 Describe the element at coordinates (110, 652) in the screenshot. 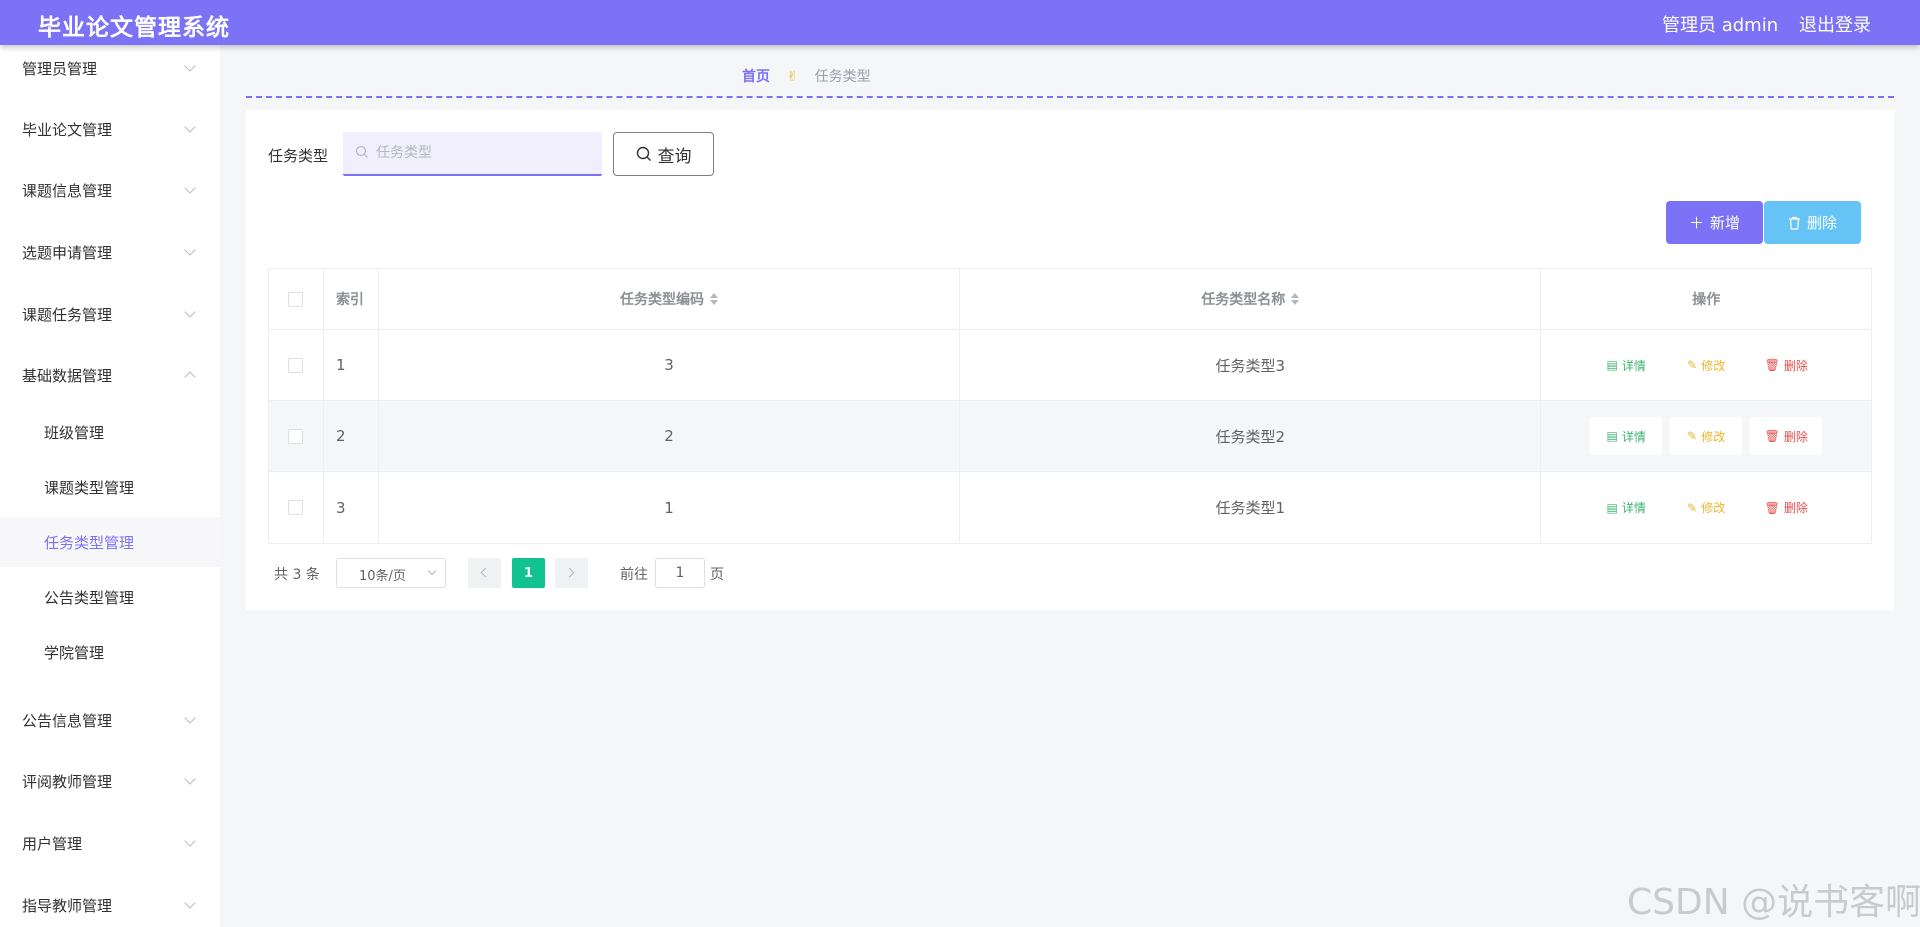

I see `sidebar-subitem-college: 学院管理` at that location.